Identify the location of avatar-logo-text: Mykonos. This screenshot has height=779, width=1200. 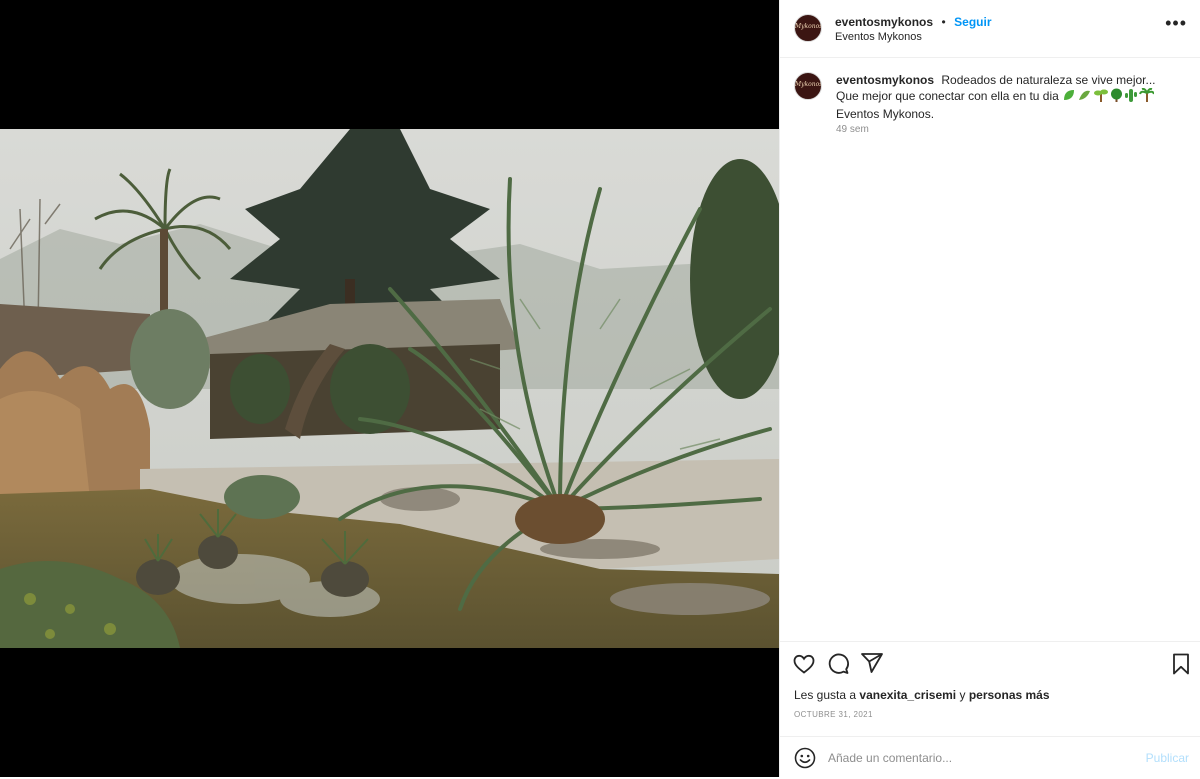
(808, 26).